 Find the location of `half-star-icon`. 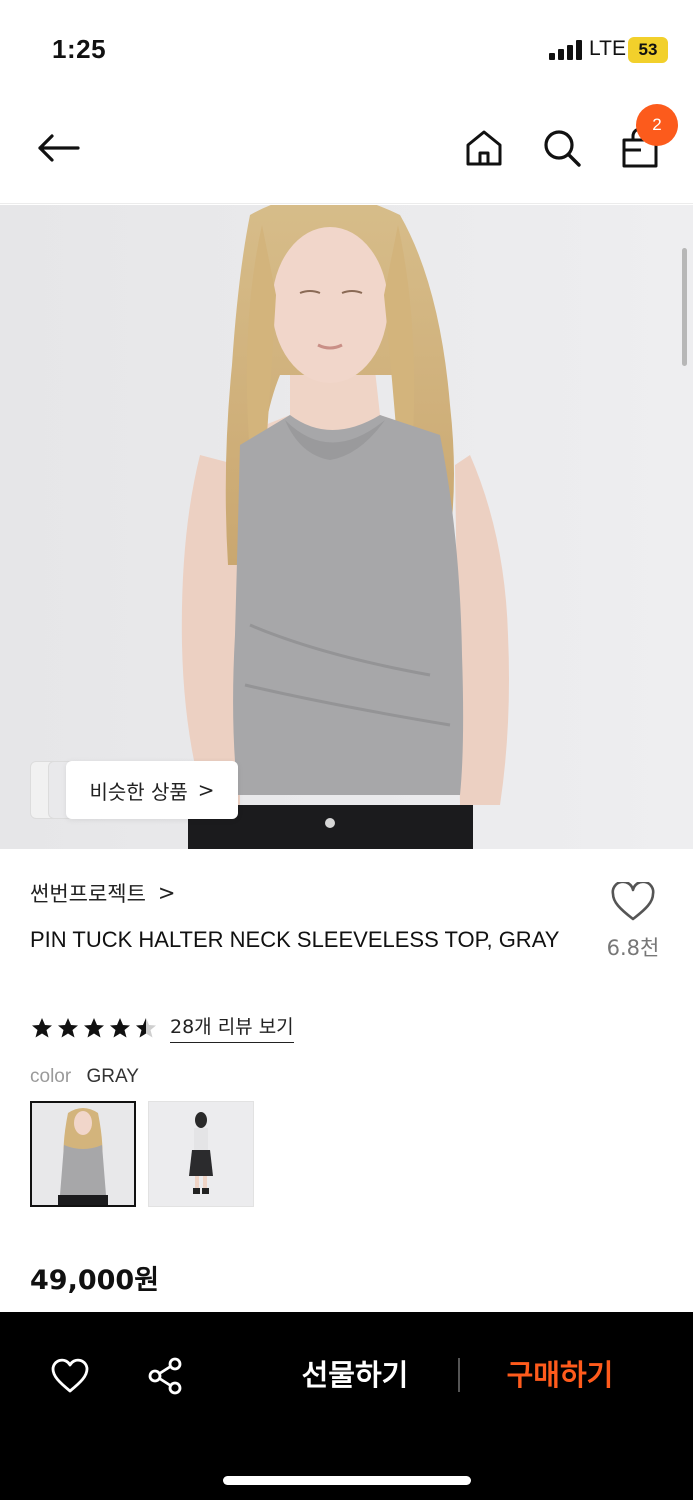

half-star-icon is located at coordinates (146, 1027).